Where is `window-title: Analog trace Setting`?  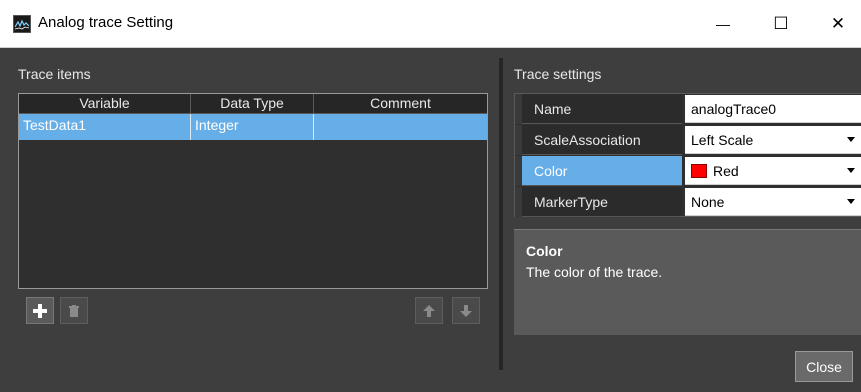 window-title: Analog trace Setting is located at coordinates (106, 22).